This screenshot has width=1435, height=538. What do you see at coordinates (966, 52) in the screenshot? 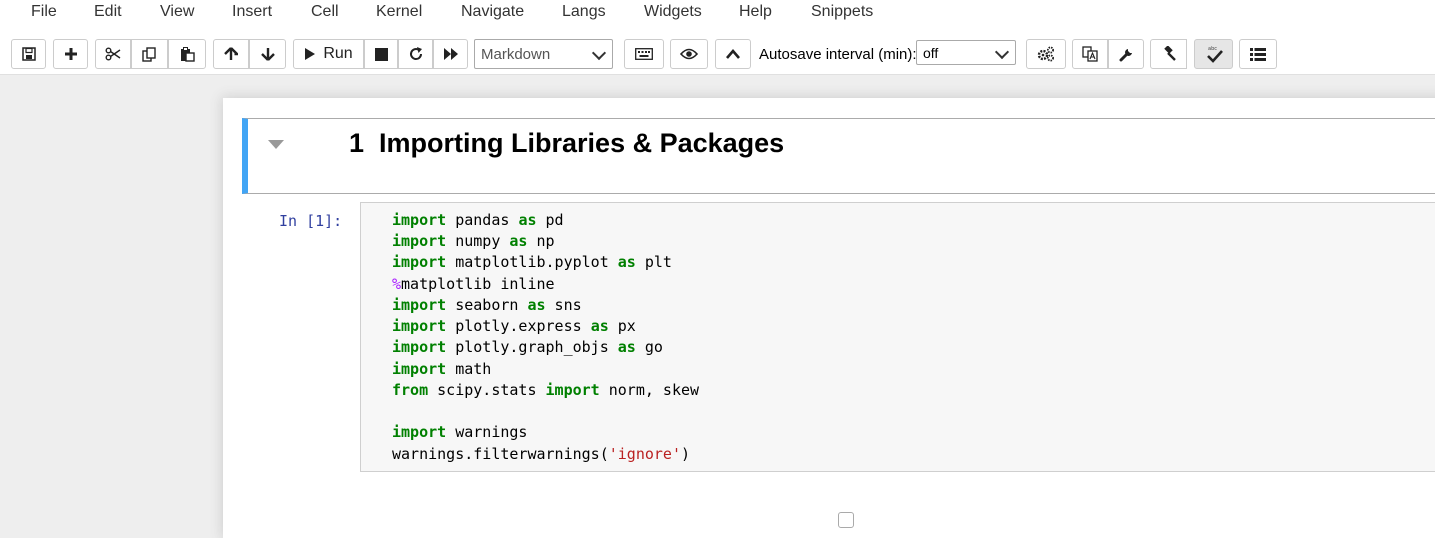
I see `autosave-select: off` at bounding box center [966, 52].